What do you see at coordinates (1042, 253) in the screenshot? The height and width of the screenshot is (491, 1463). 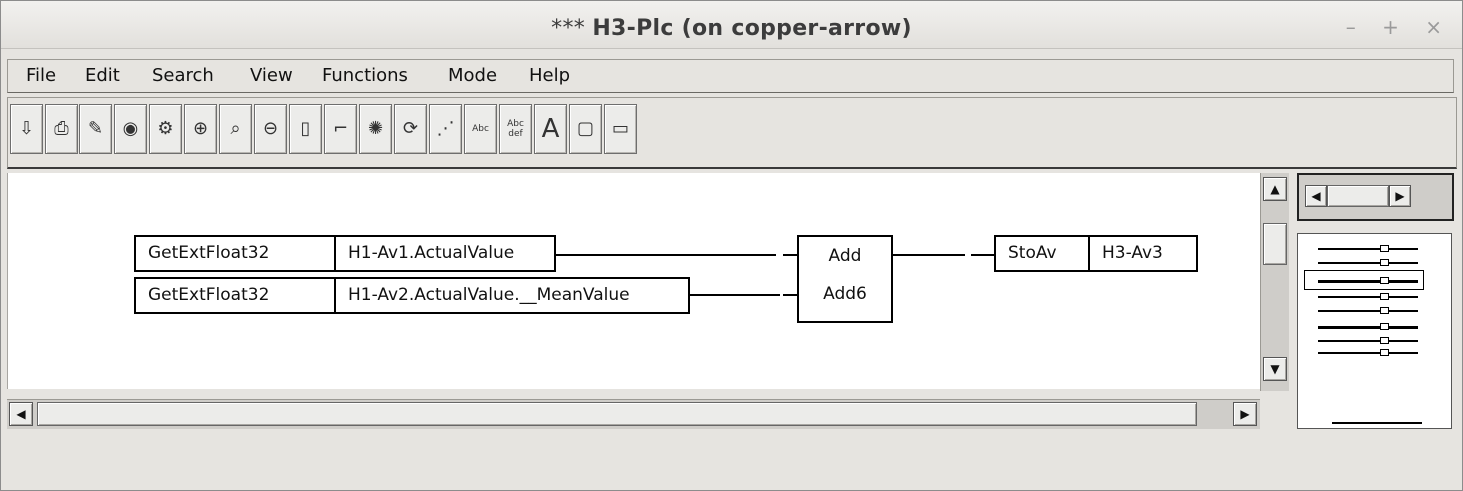 I see `block-stoav: StoAv` at bounding box center [1042, 253].